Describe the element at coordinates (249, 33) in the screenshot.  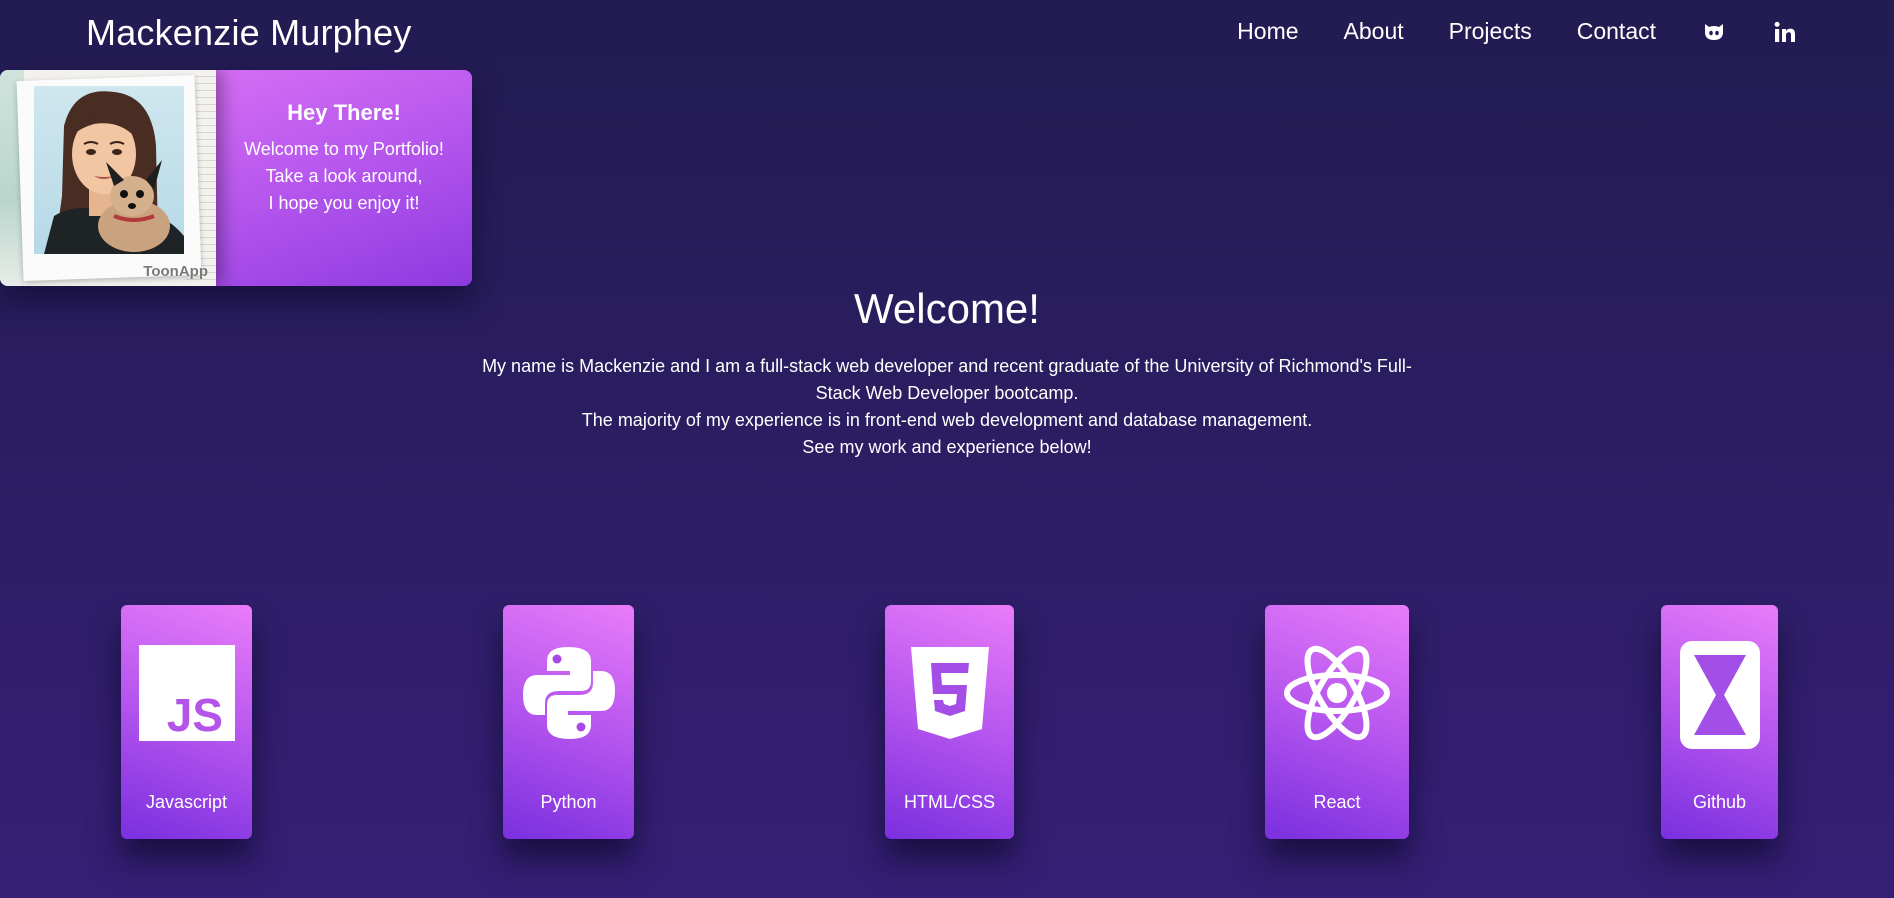
I see `site-title: Mackenzie Murphey` at that location.